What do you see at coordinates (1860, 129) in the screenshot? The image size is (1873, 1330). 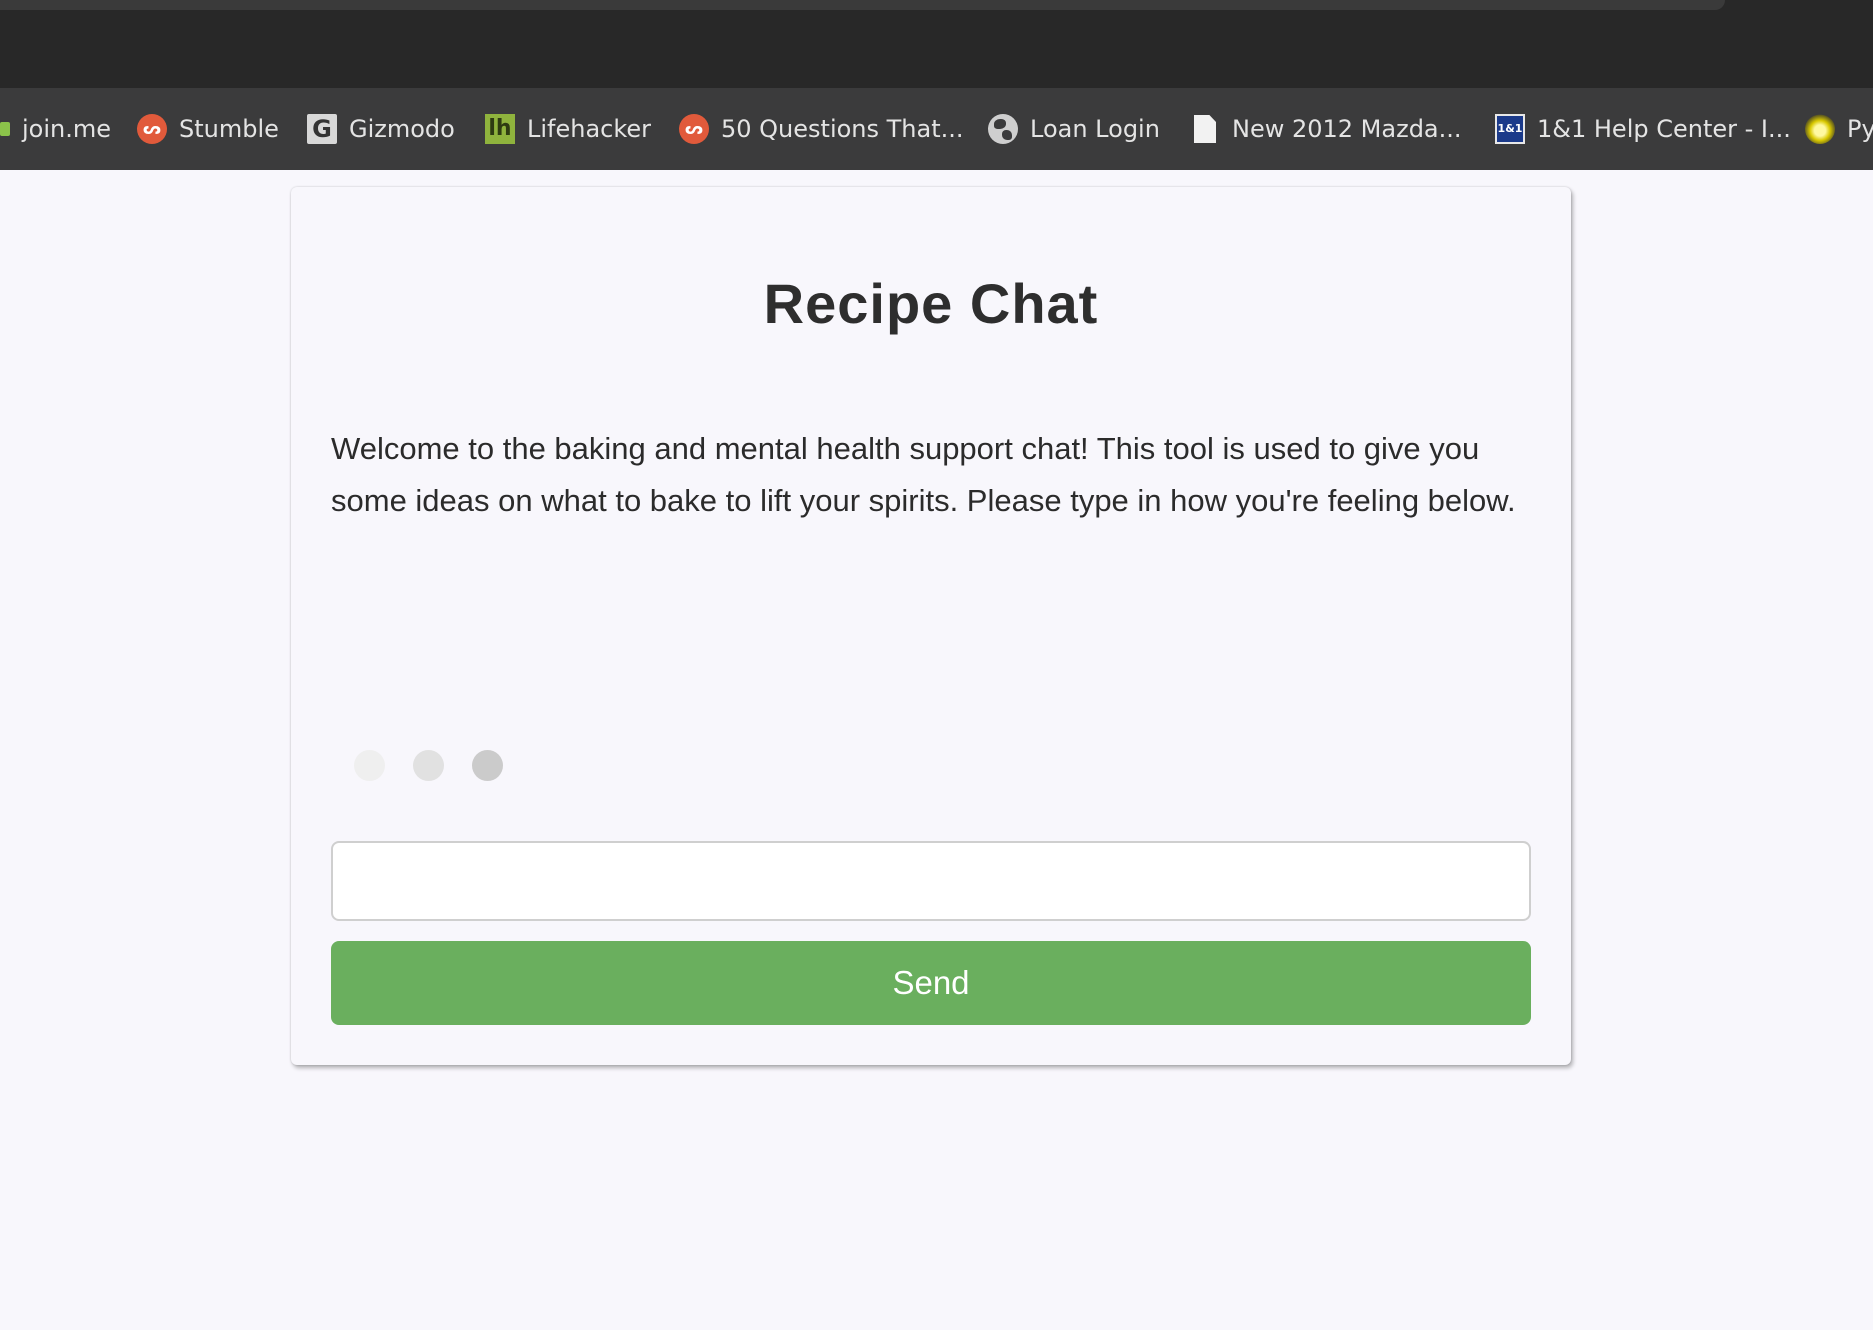 I see `bookmark-label: Py` at bounding box center [1860, 129].